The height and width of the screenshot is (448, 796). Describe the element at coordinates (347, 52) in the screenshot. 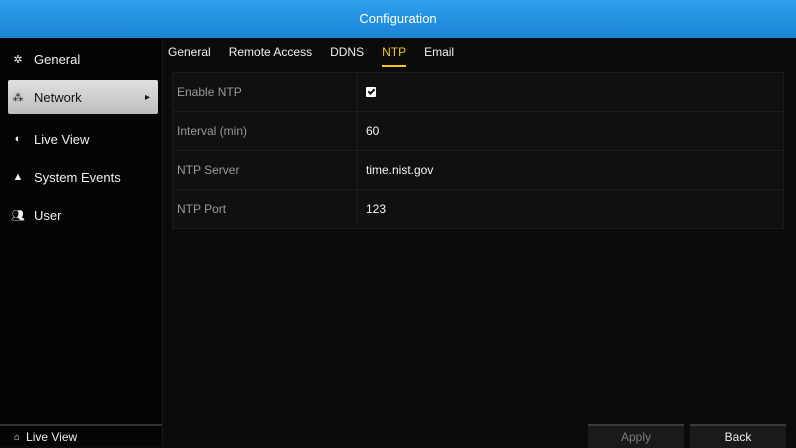

I see `tab-ddns: DDNS` at that location.